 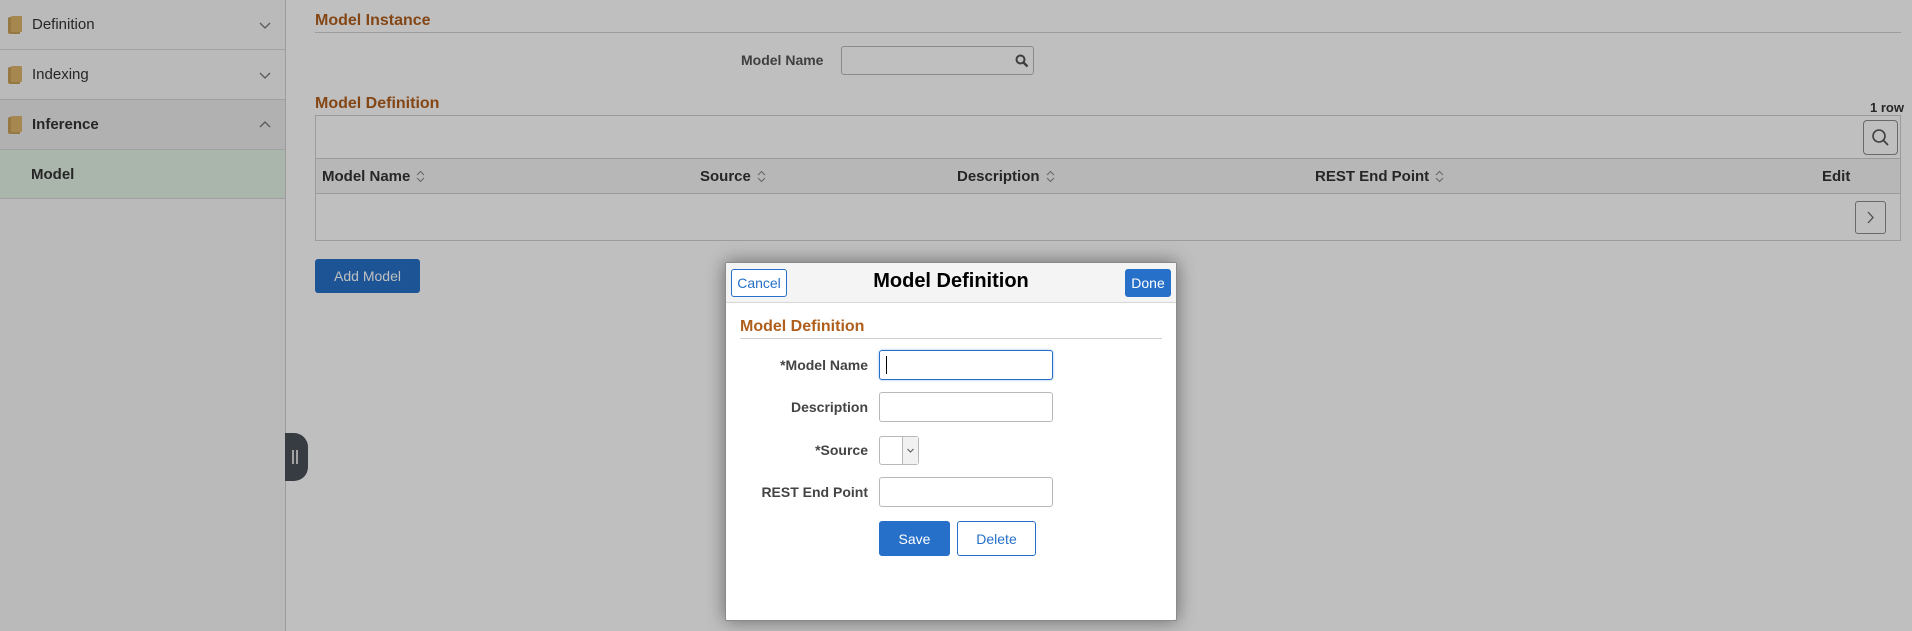 I want to click on modal-header: Cancel Model Definition Done, so click(x=951, y=283).